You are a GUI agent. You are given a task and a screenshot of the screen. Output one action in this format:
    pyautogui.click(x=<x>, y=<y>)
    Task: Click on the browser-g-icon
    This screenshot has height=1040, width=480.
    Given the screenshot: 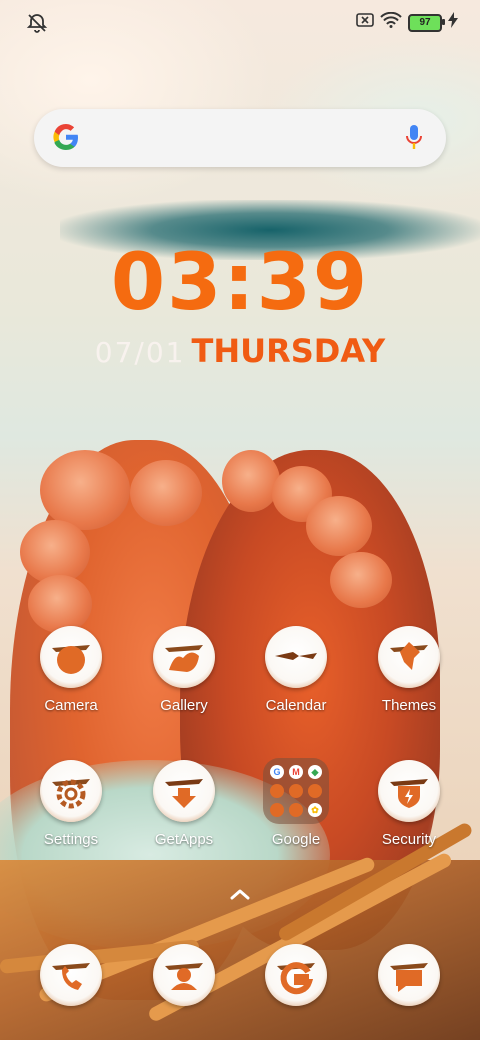 What is the action you would take?
    pyautogui.click(x=296, y=975)
    